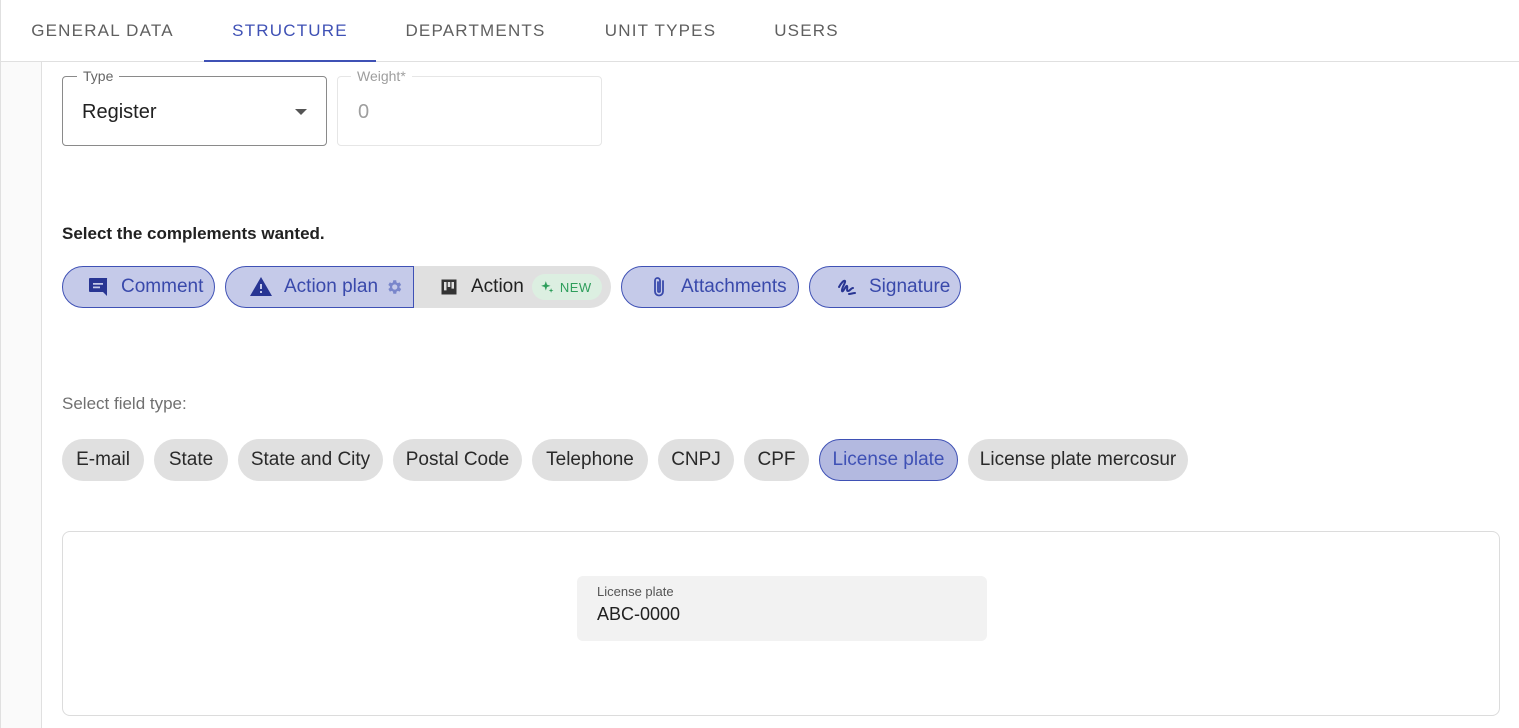  I want to click on action-chip: Action NEW, so click(512, 287).